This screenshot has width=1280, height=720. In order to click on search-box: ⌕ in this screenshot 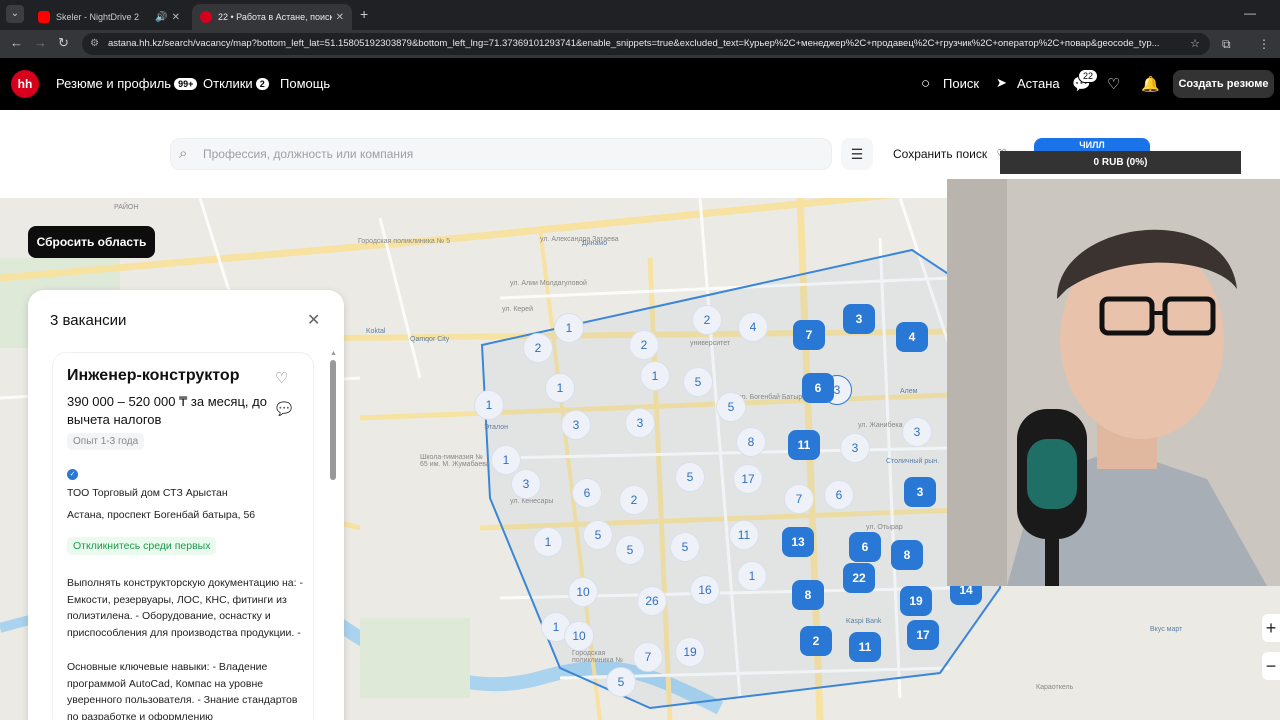, I will do `click(501, 154)`.